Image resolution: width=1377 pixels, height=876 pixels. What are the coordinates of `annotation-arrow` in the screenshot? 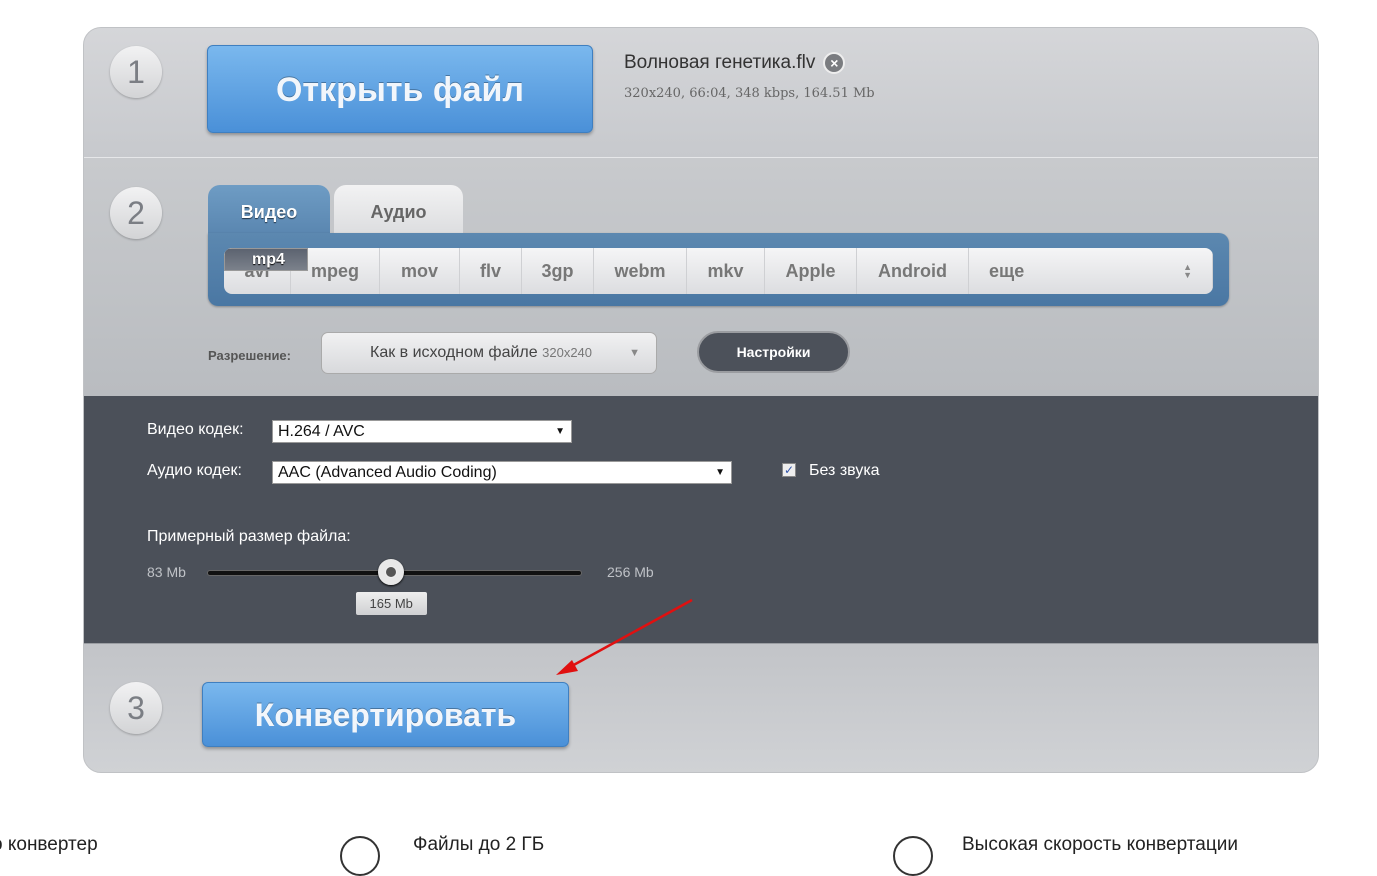 It's located at (624, 636).